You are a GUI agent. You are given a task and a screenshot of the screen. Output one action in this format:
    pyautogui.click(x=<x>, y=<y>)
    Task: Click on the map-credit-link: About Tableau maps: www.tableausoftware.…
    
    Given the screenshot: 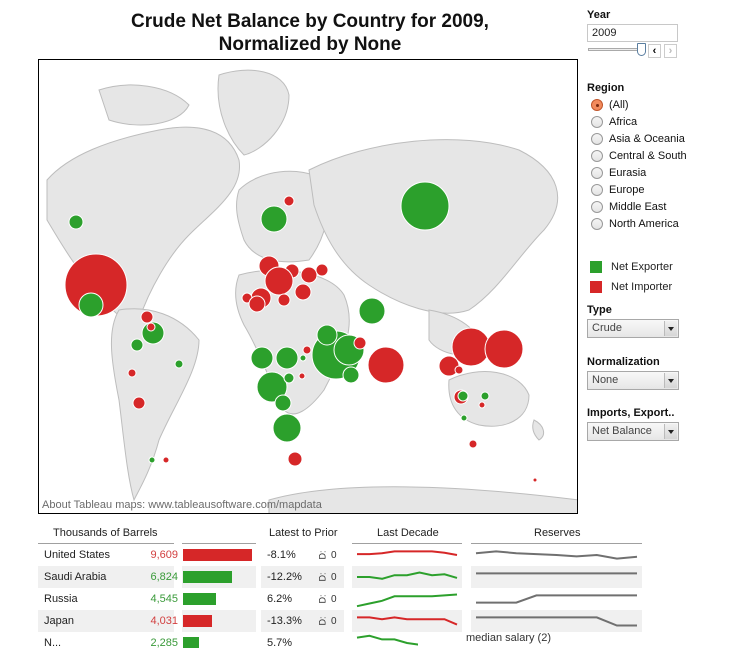 What is the action you would take?
    pyautogui.click(x=182, y=505)
    